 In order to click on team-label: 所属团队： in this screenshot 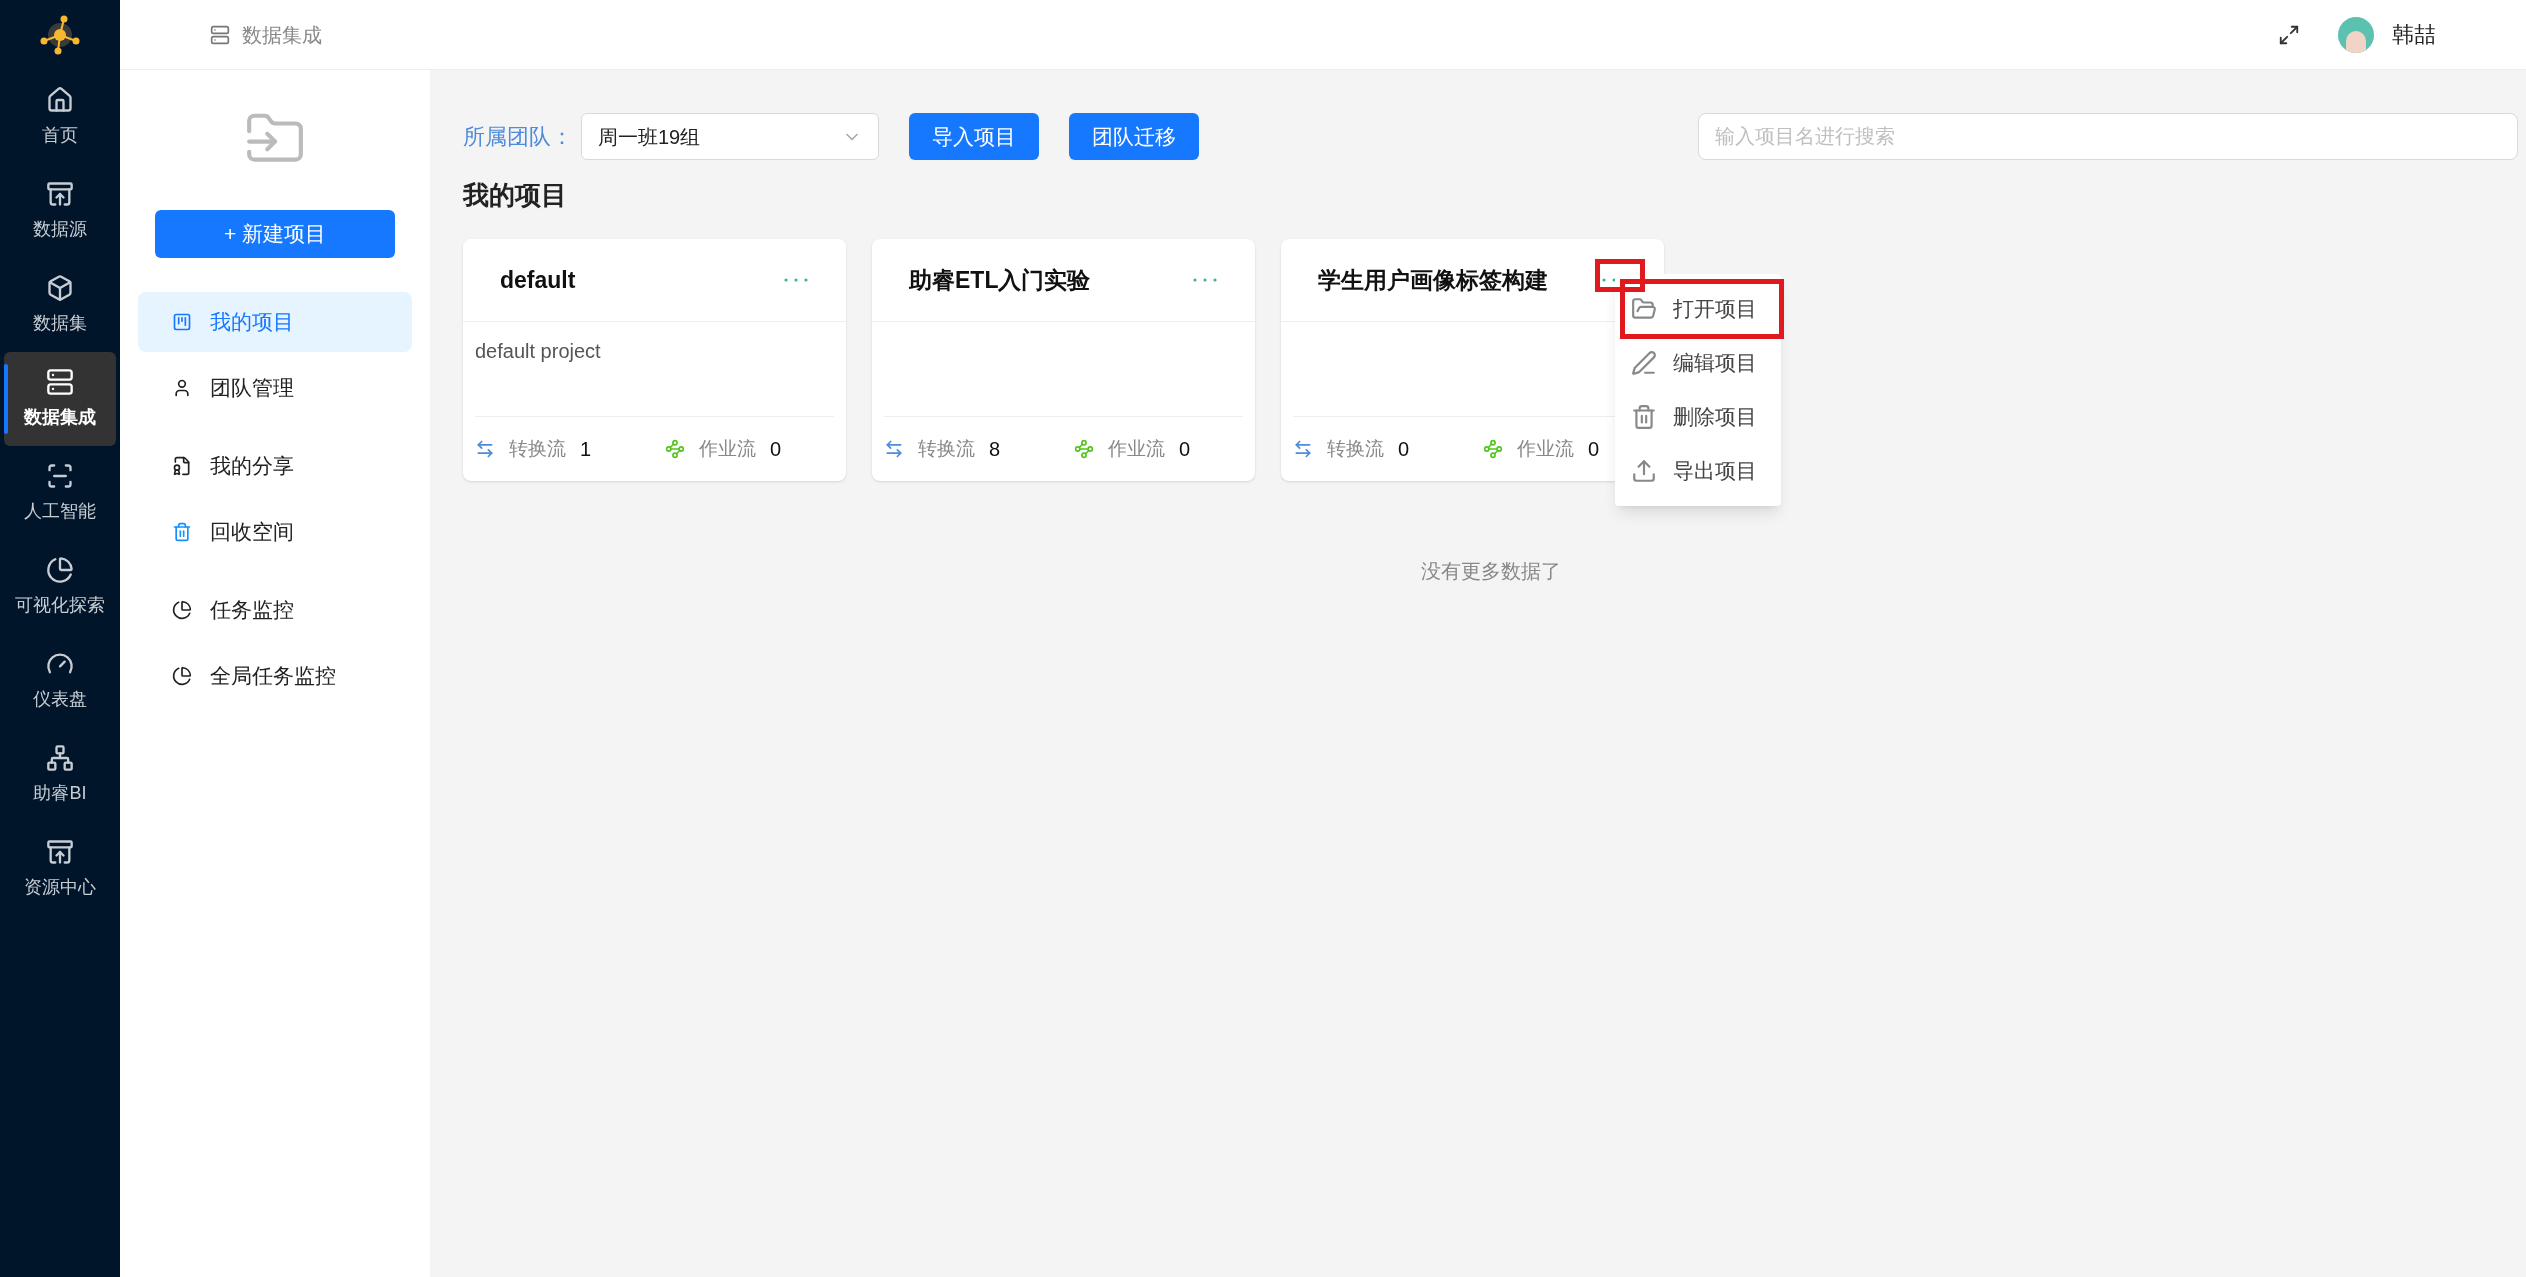, I will do `click(518, 137)`.